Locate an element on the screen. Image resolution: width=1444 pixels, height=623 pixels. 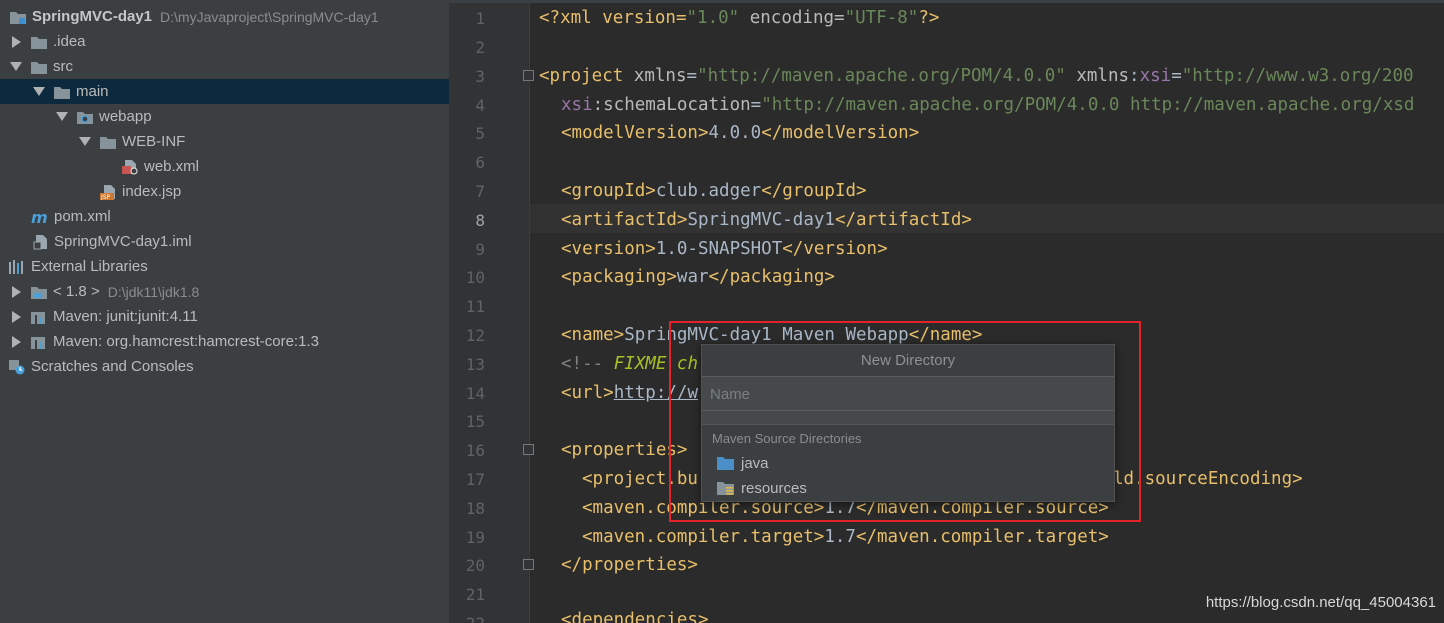
code-token: 4.0.0 is located at coordinates (735, 133).